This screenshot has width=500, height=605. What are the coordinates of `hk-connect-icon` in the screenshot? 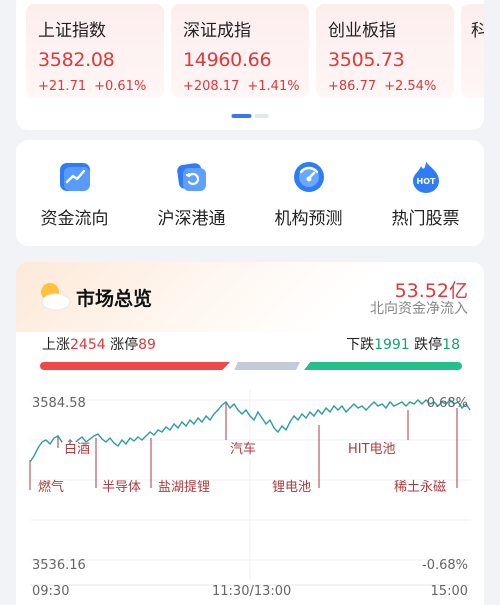 It's located at (191, 177).